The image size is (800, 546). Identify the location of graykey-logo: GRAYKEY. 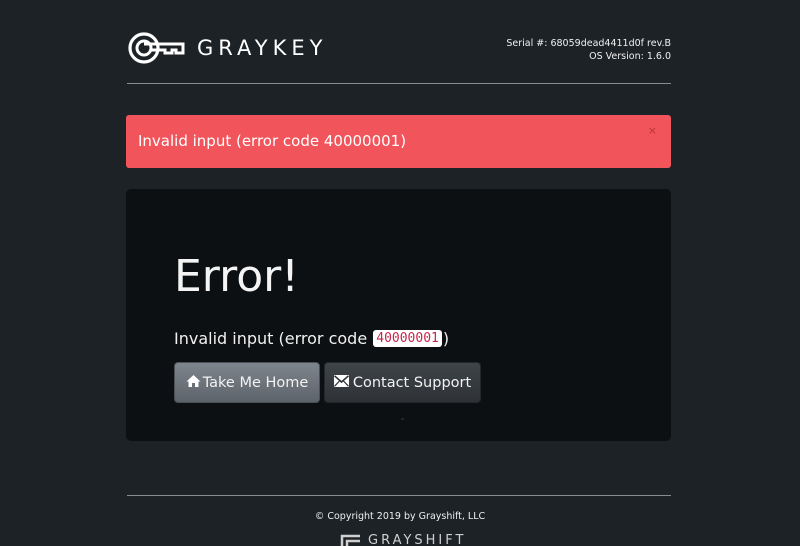
(227, 48).